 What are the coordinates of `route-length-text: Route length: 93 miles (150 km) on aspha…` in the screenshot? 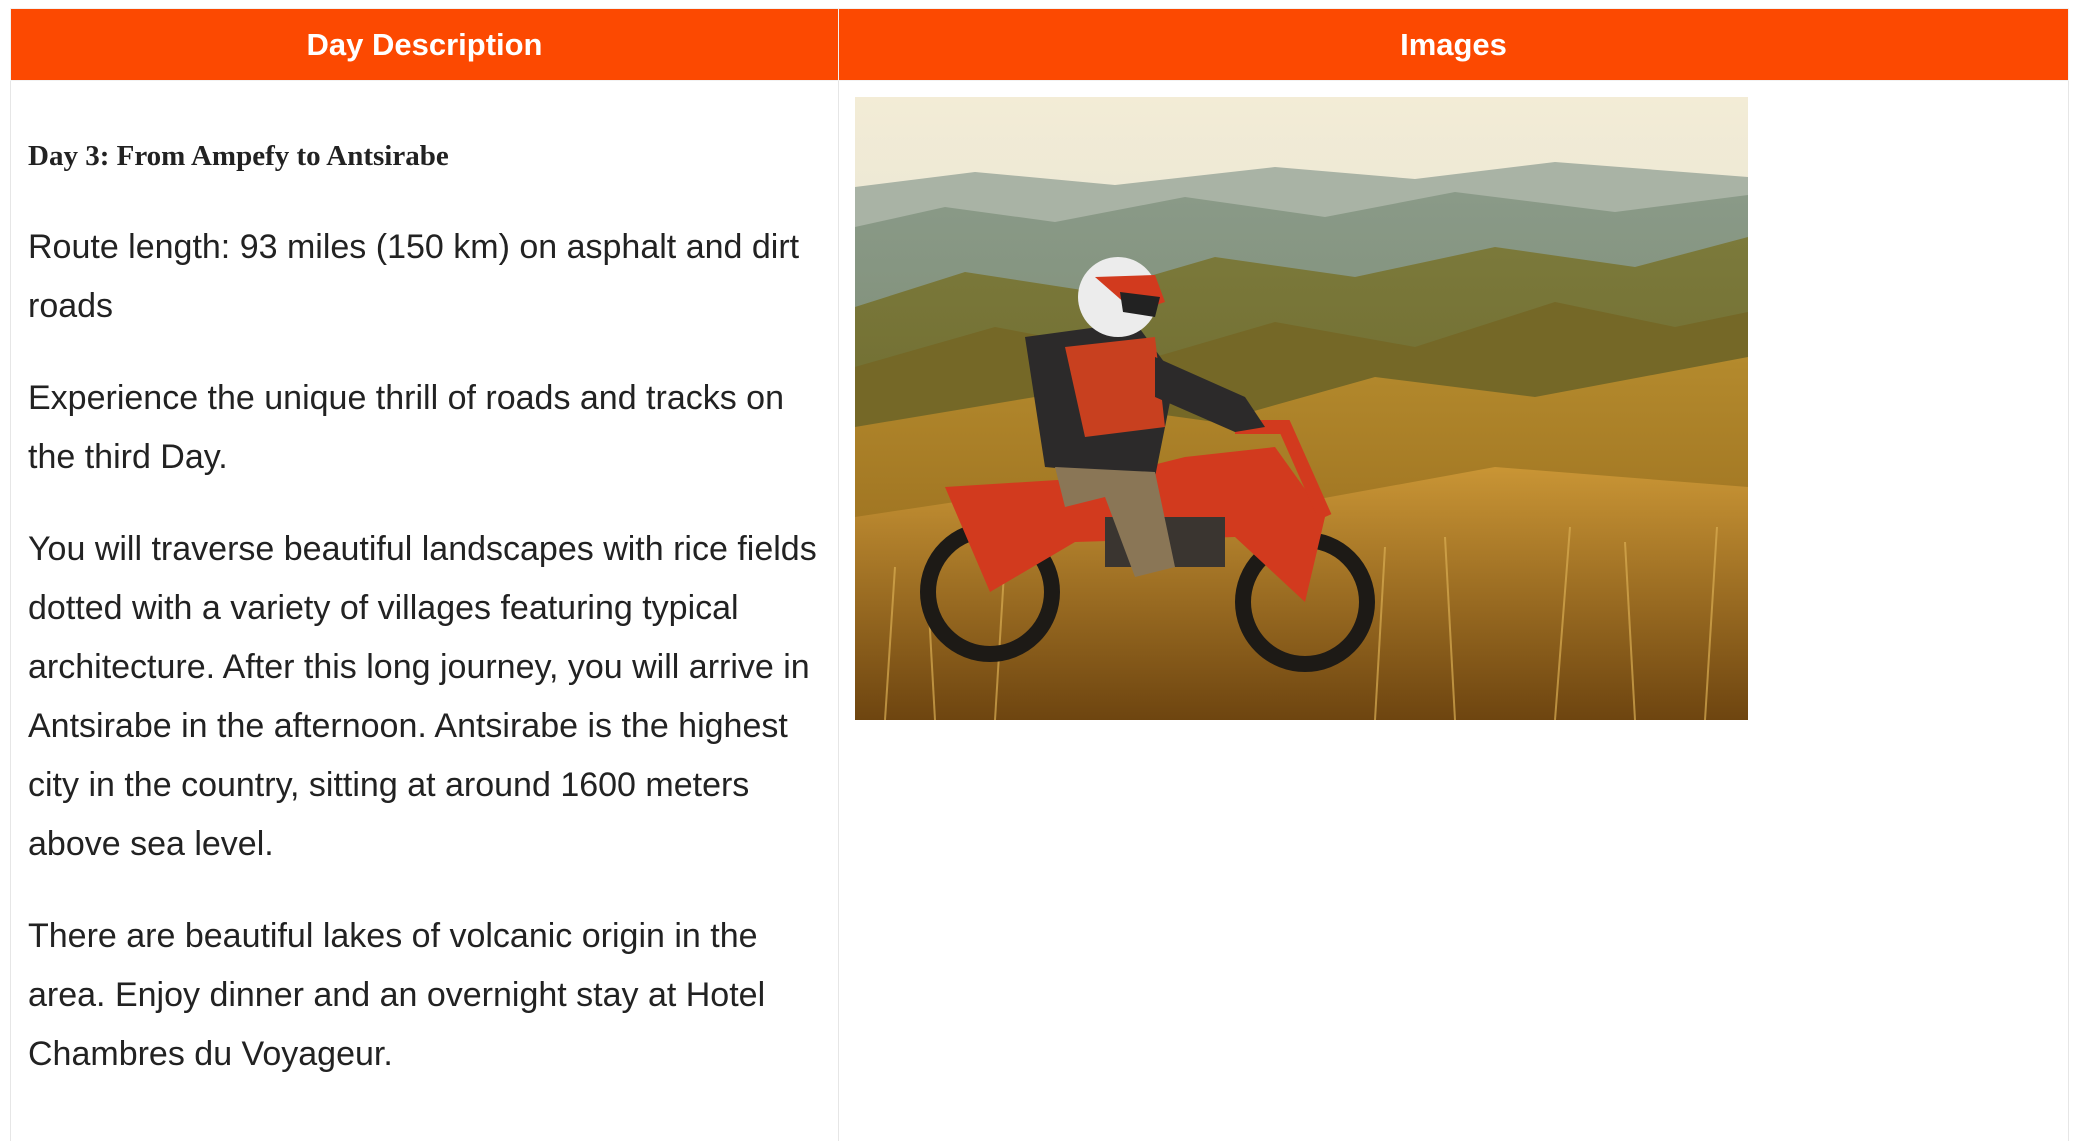 It's located at (425, 277).